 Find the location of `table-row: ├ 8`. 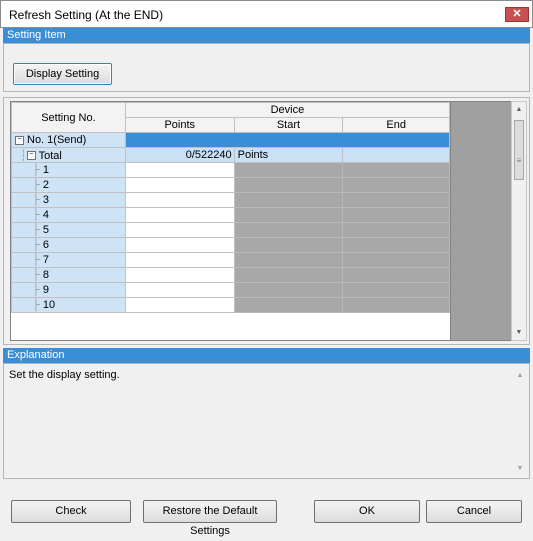

table-row: ├ 8 is located at coordinates (230, 275).